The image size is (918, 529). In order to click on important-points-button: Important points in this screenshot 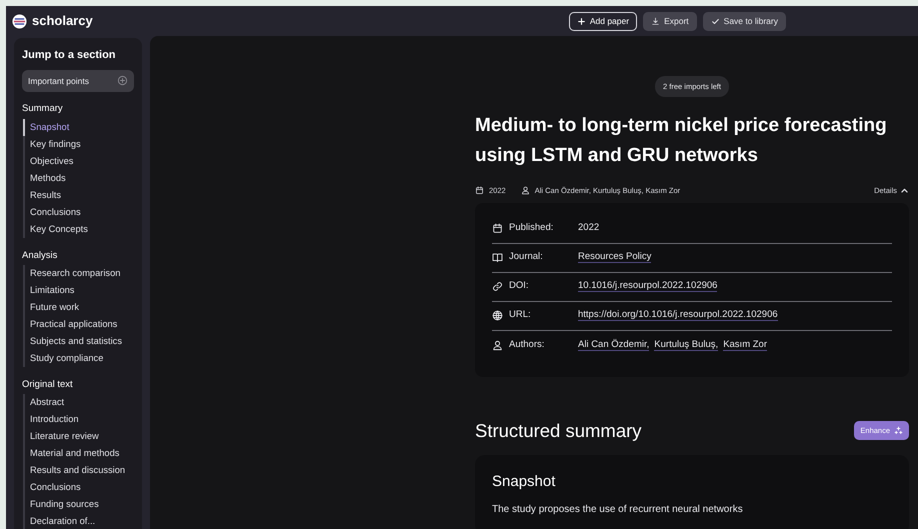, I will do `click(78, 81)`.